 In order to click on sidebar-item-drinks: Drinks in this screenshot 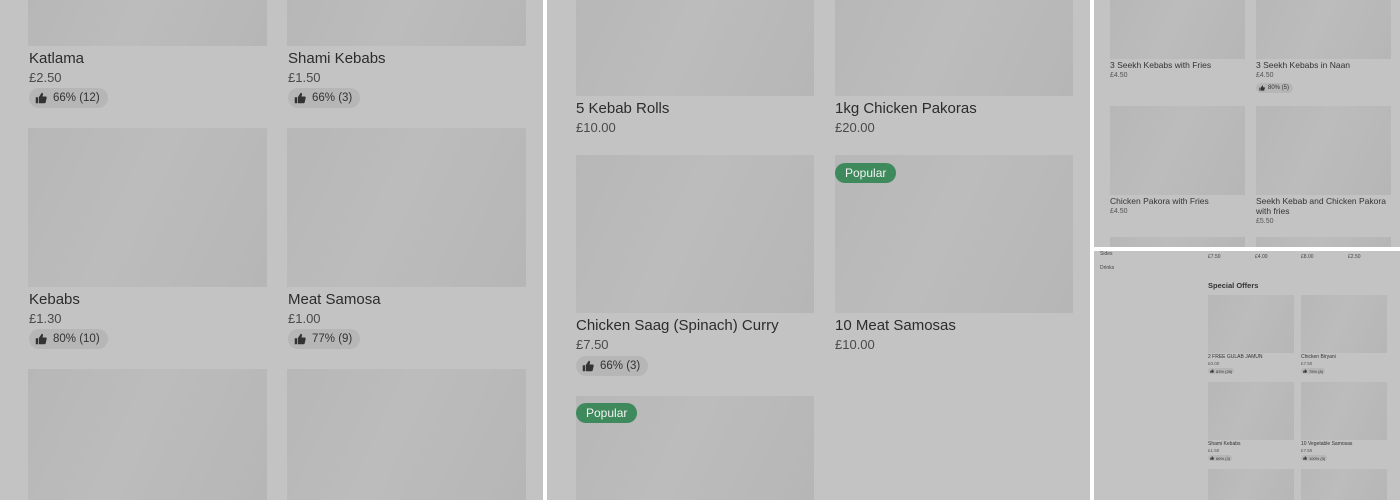, I will do `click(1107, 268)`.